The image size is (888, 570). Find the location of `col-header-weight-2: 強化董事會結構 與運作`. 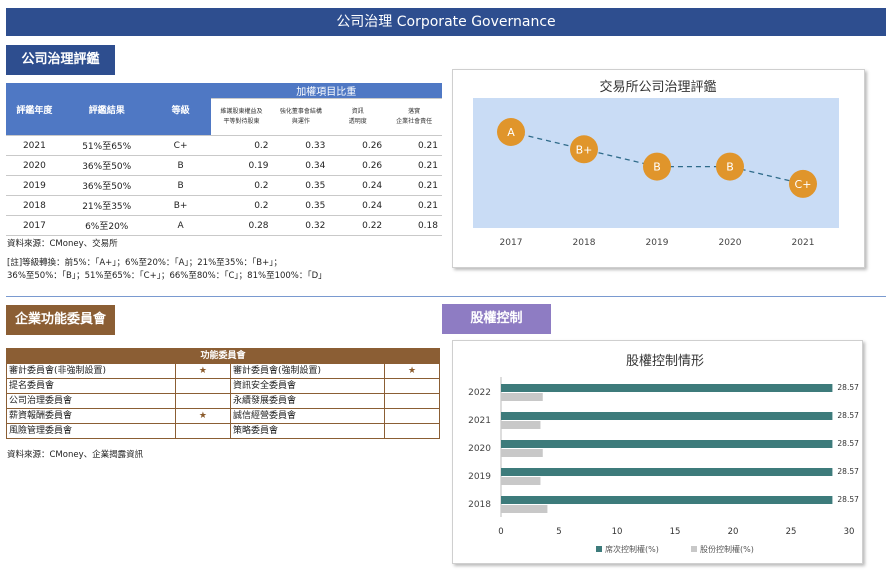

col-header-weight-2: 強化董事會結構 與運作 is located at coordinates (301, 117).